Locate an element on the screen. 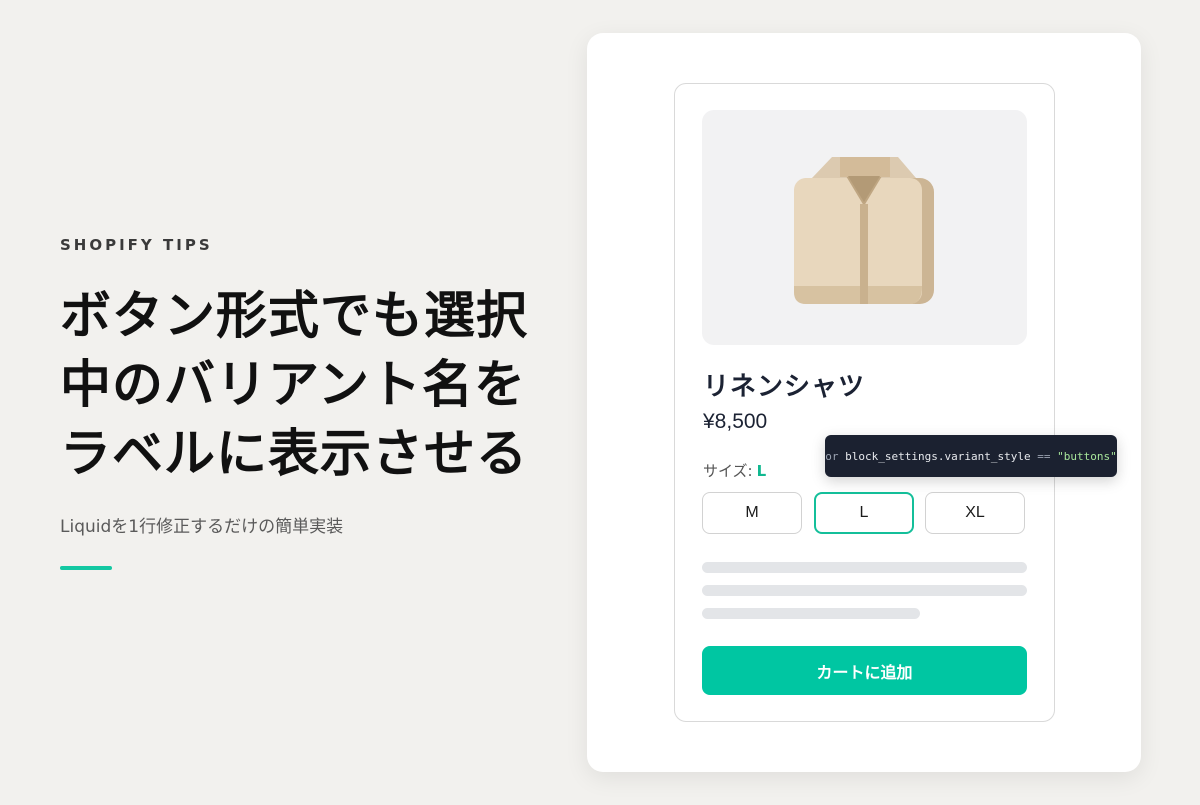  variant-button-xl: XL is located at coordinates (975, 513).